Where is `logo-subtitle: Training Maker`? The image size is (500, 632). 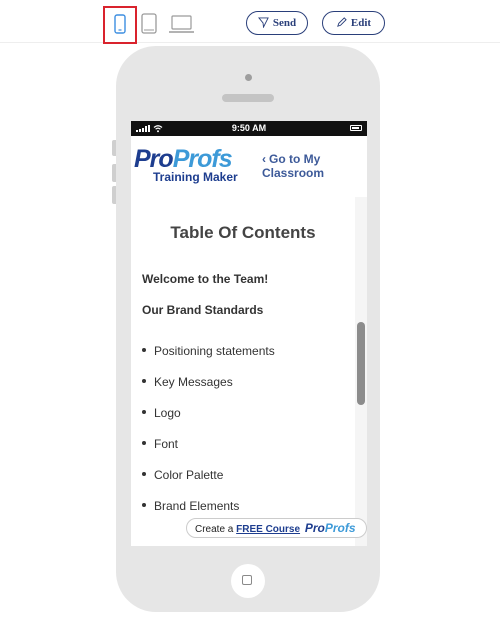
logo-subtitle: Training Maker is located at coordinates (195, 177).